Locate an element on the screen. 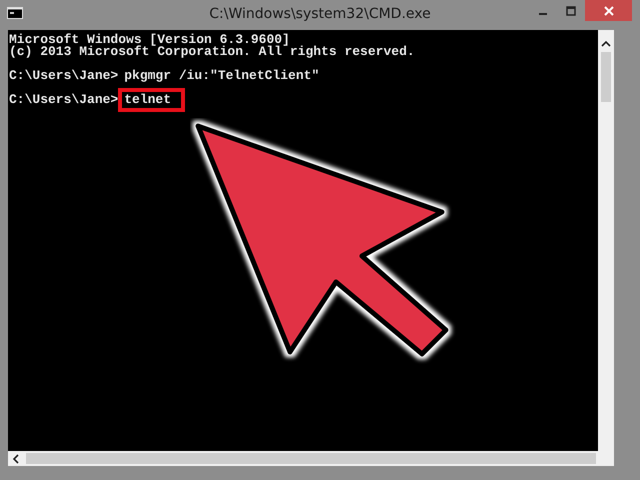 Image resolution: width=640 pixels, height=480 pixels. command-text: pkgmgr /iu:"TelnetClient" is located at coordinates (221, 76).